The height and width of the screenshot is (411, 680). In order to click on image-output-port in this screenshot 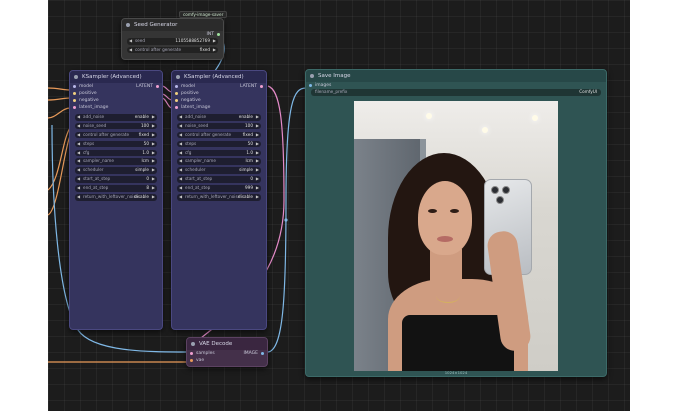, I will do `click(262, 353)`.